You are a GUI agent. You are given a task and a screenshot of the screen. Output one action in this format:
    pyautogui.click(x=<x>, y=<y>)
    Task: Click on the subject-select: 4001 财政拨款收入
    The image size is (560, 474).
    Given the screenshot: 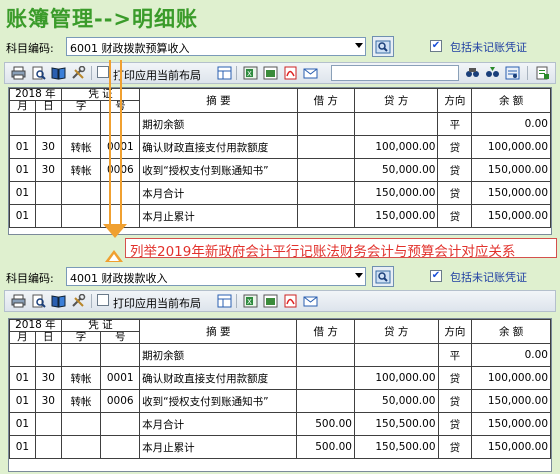 What is the action you would take?
    pyautogui.click(x=216, y=276)
    